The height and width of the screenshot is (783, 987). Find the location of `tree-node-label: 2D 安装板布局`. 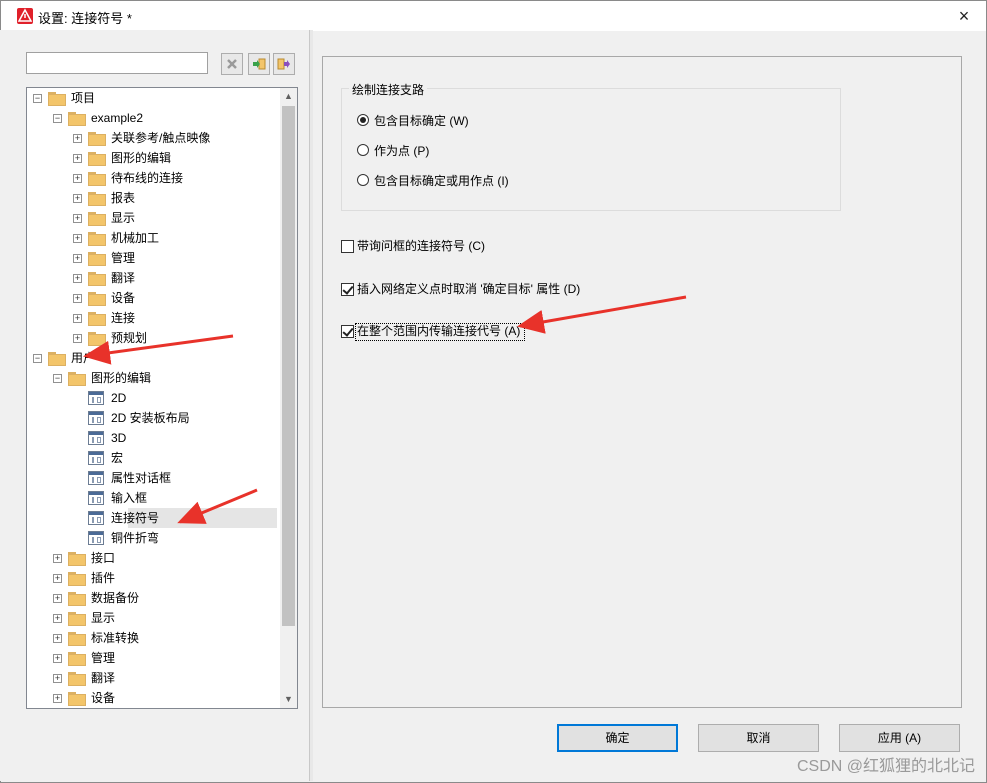

tree-node-label: 2D 安装板布局 is located at coordinates (150, 418).